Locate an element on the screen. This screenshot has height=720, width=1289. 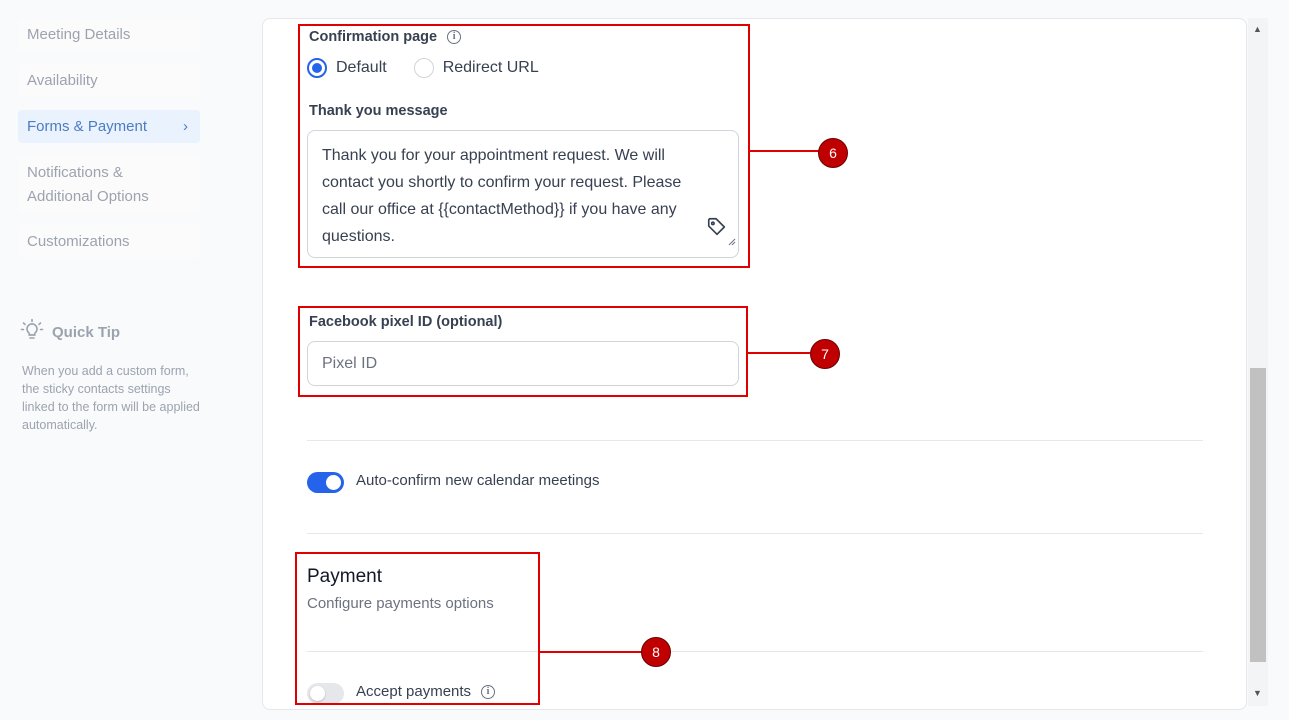
sidebar-item-label: Availability is located at coordinates (62, 80).